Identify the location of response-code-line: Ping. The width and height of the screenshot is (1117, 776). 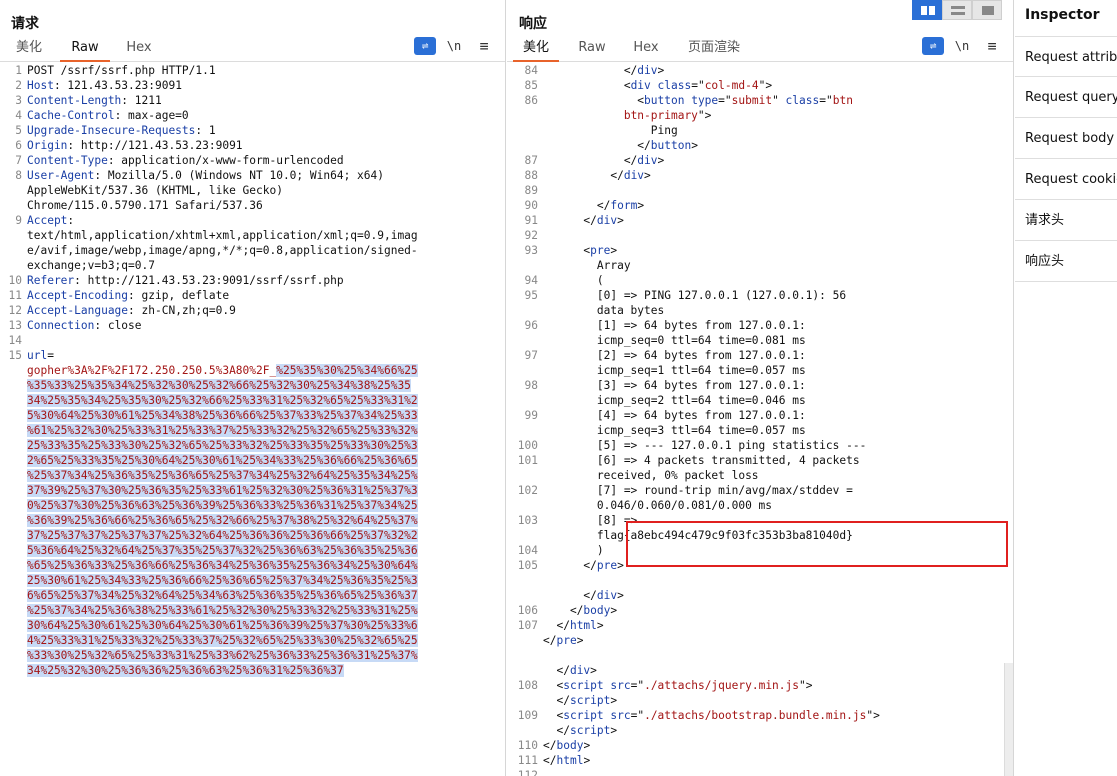
(772, 130).